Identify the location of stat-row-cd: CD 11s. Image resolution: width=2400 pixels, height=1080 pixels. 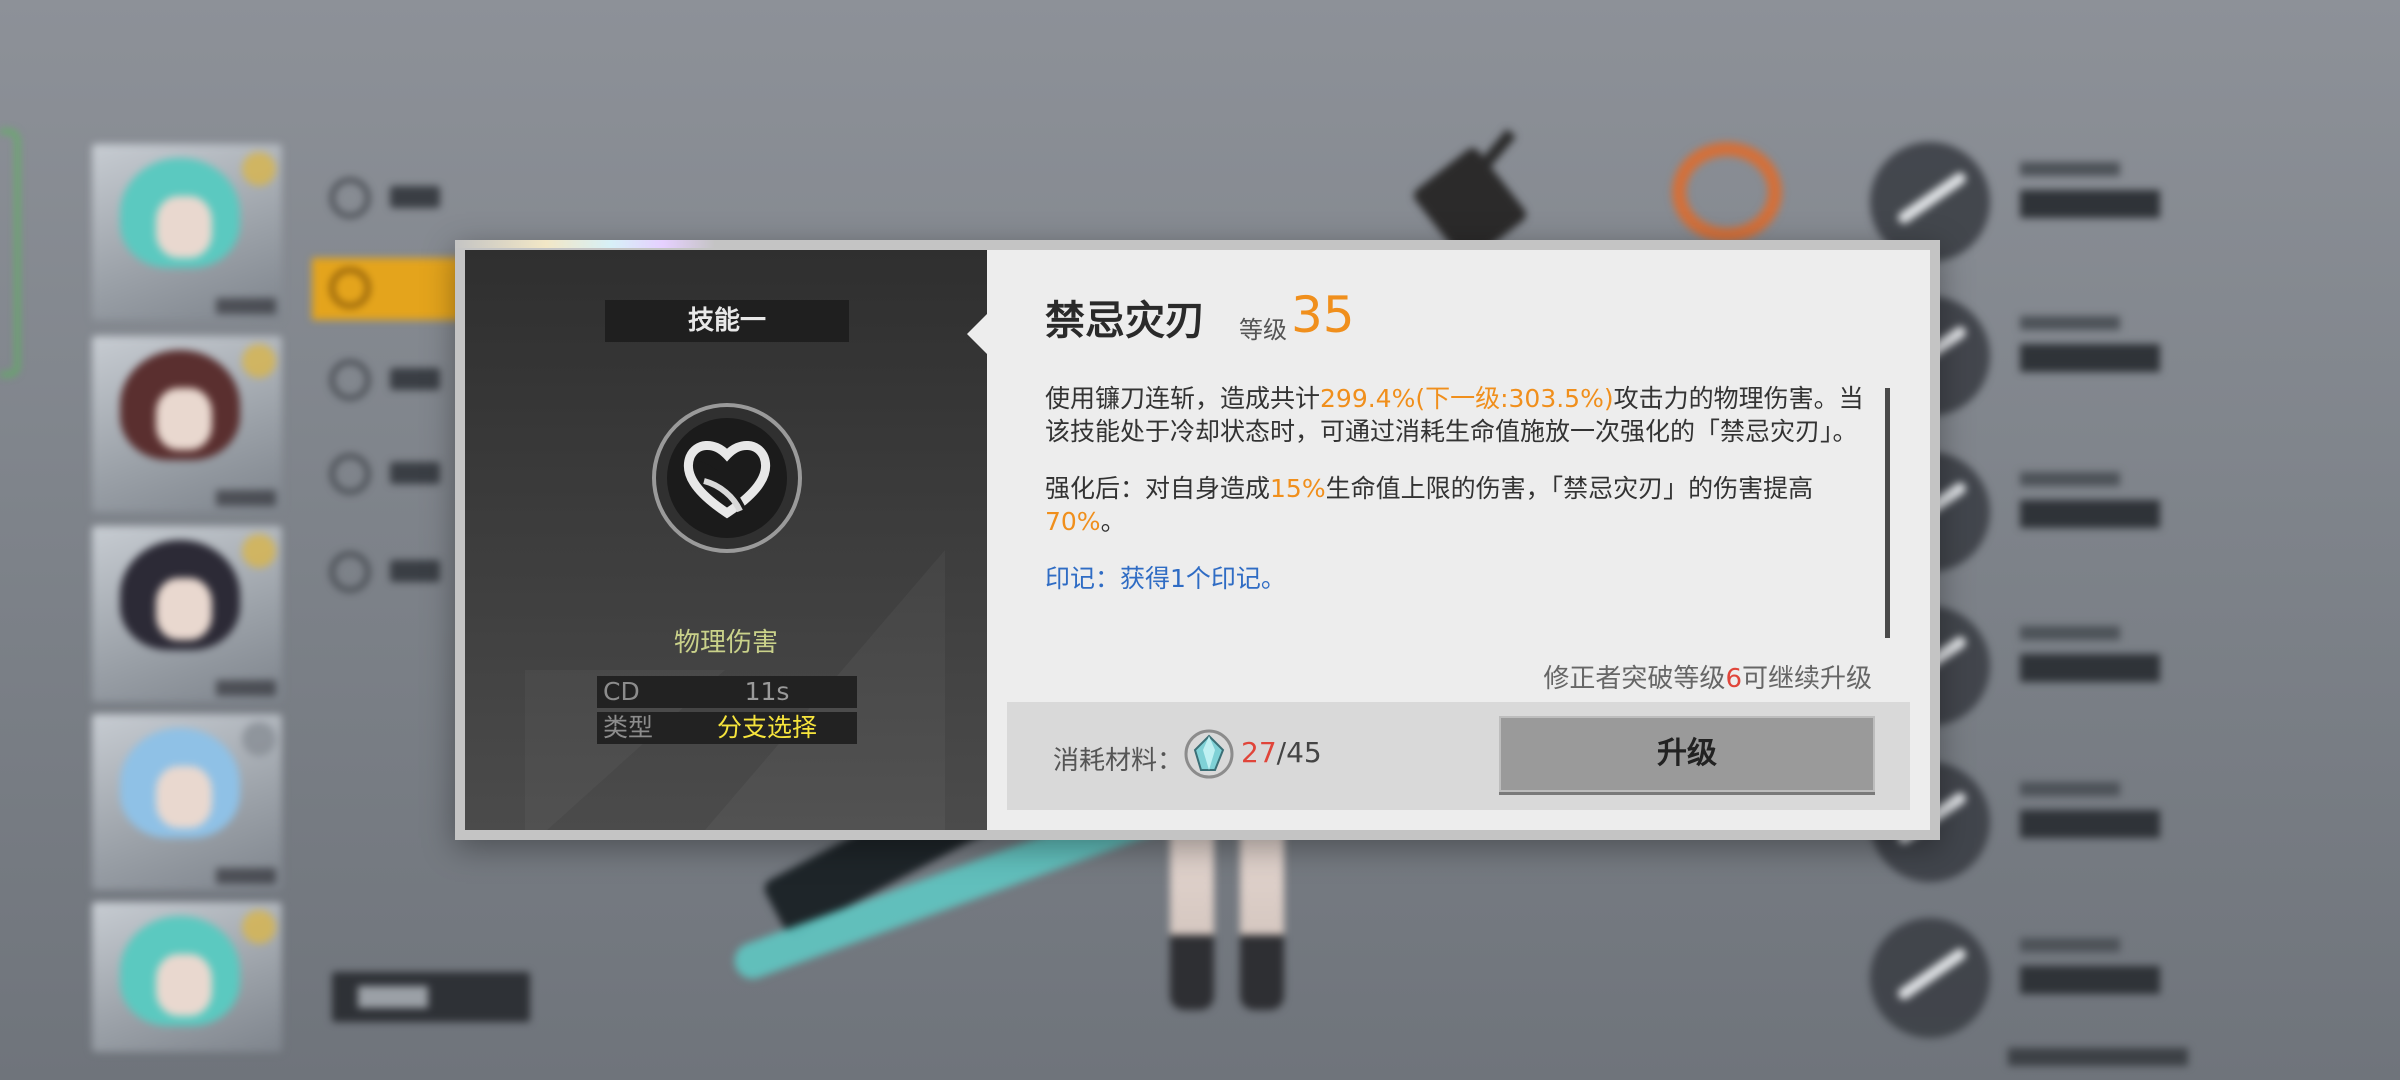
(727, 692).